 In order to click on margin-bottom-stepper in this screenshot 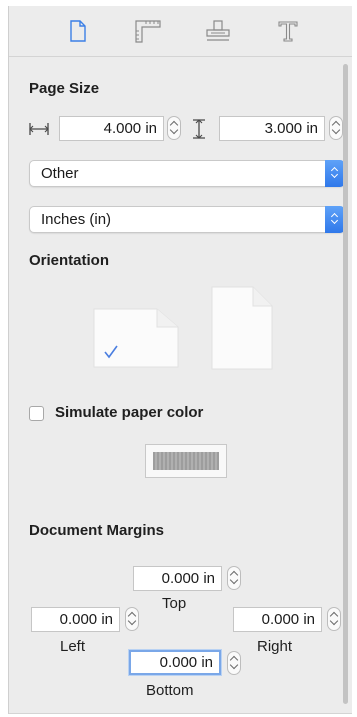, I will do `click(234, 663)`.